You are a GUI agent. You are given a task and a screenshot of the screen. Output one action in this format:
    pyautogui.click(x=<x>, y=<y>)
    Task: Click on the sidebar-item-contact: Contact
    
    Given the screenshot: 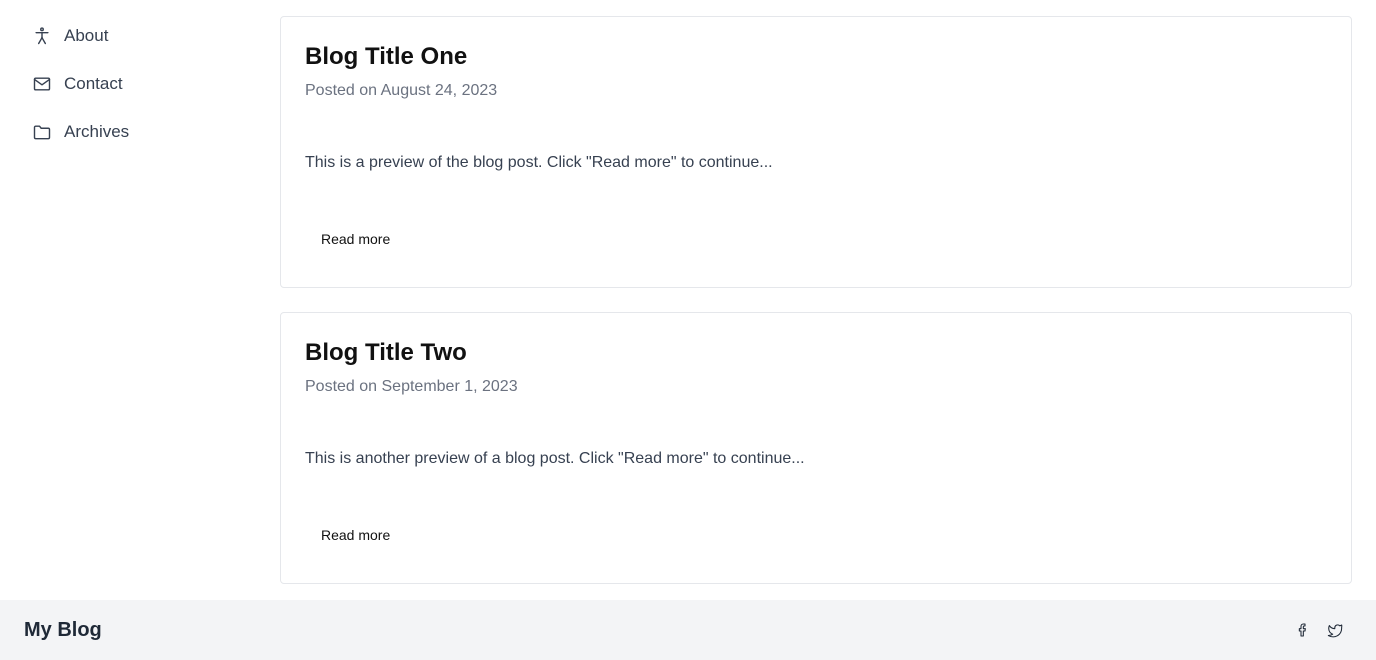 What is the action you would take?
    pyautogui.click(x=144, y=84)
    